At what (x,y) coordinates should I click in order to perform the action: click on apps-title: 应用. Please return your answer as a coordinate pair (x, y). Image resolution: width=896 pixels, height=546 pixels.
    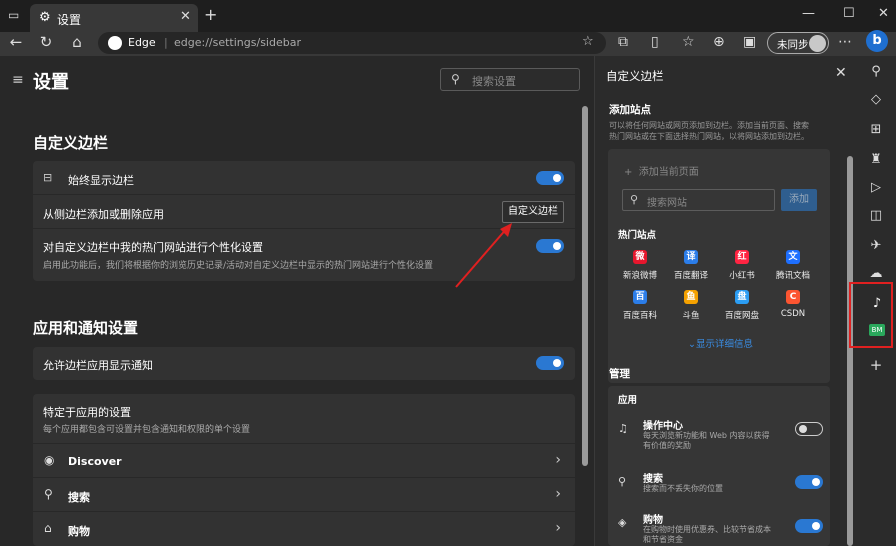
    Looking at the image, I should click on (628, 400).